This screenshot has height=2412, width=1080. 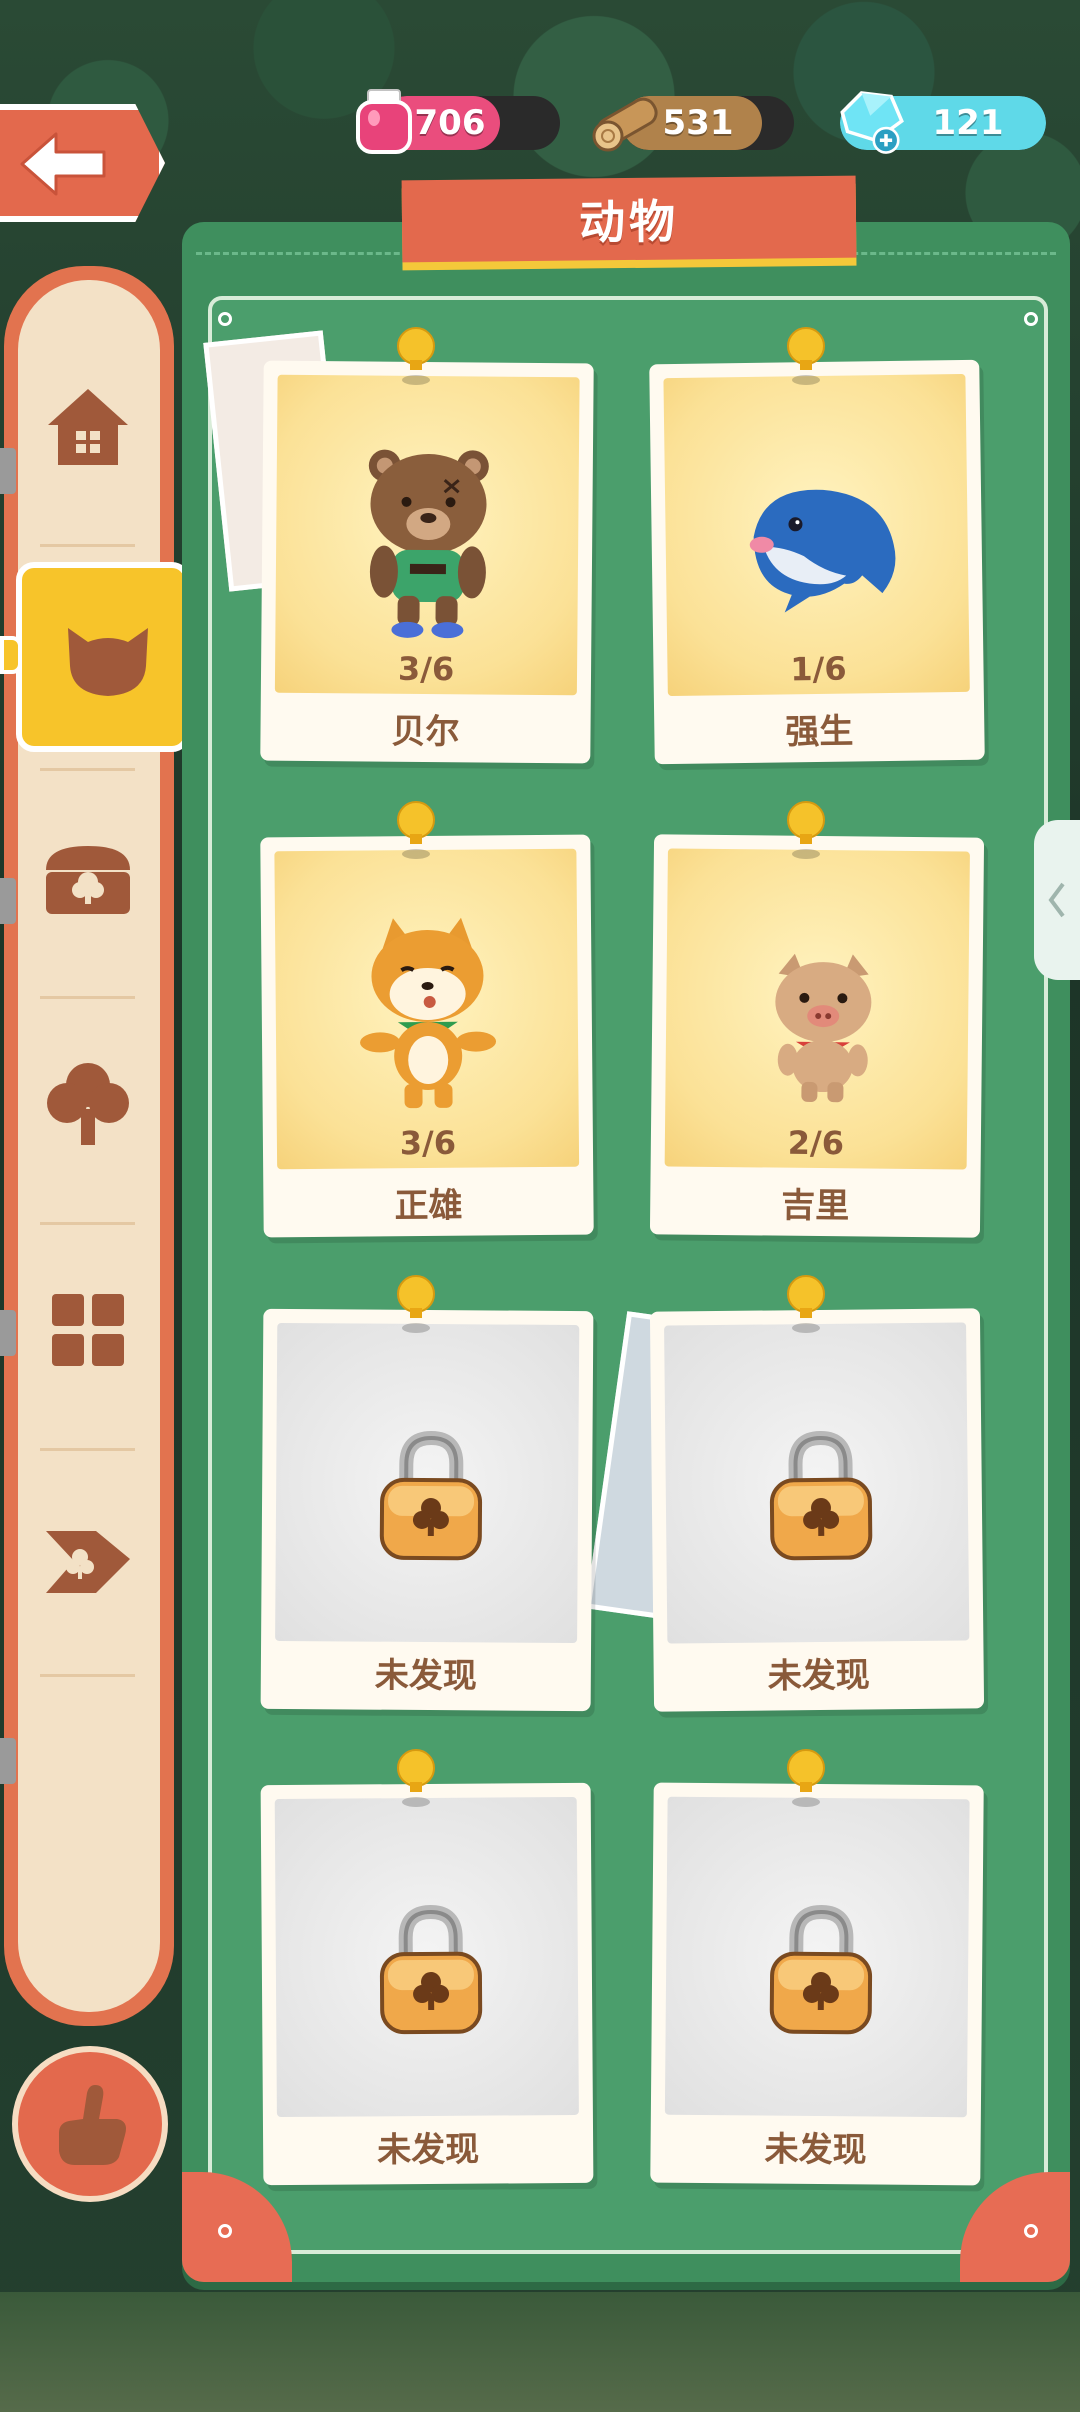 I want to click on pointing-hand-button, so click(x=90, y=2124).